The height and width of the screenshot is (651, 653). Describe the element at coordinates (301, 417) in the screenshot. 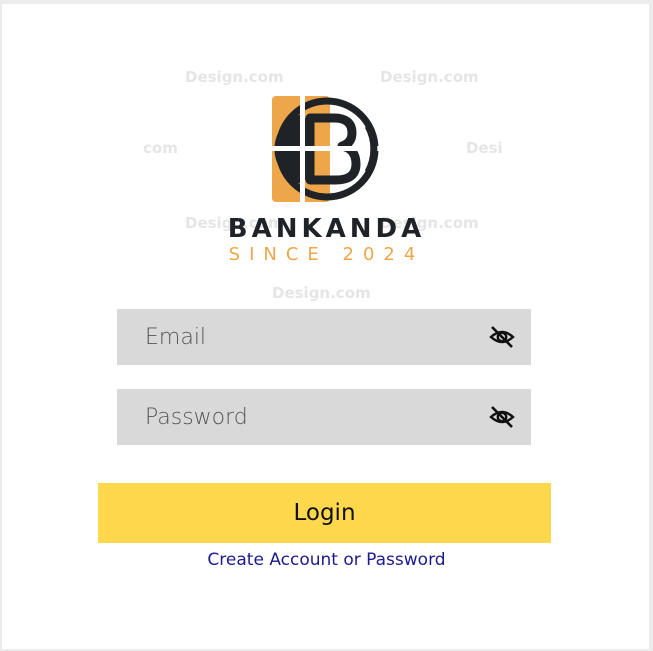

I see `password-field` at that location.